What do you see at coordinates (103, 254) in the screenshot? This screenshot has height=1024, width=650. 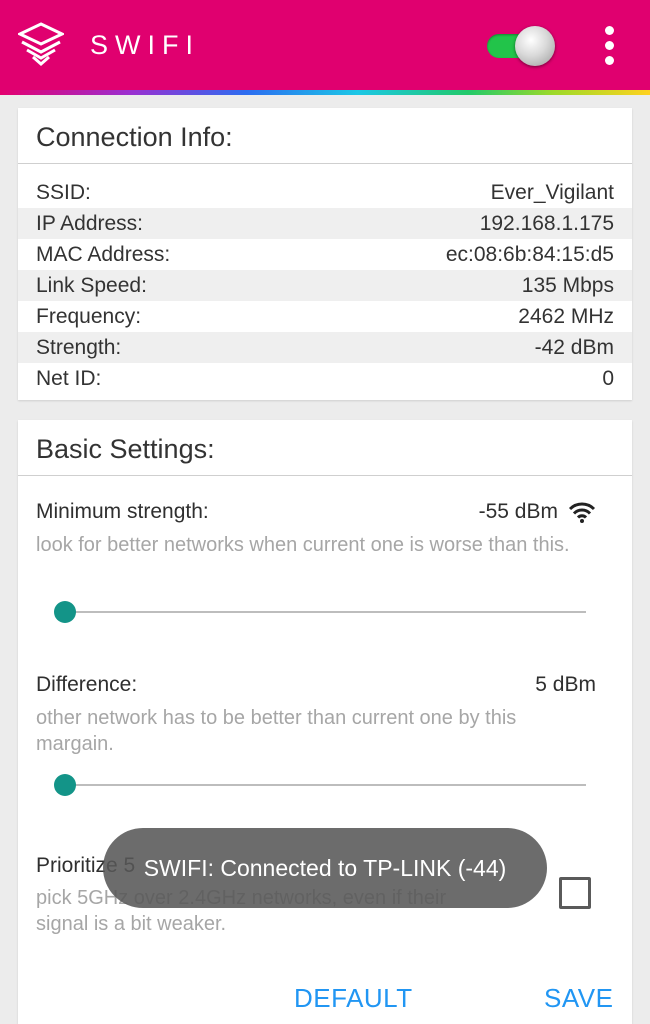 I see `info-label: MAC Address:` at bounding box center [103, 254].